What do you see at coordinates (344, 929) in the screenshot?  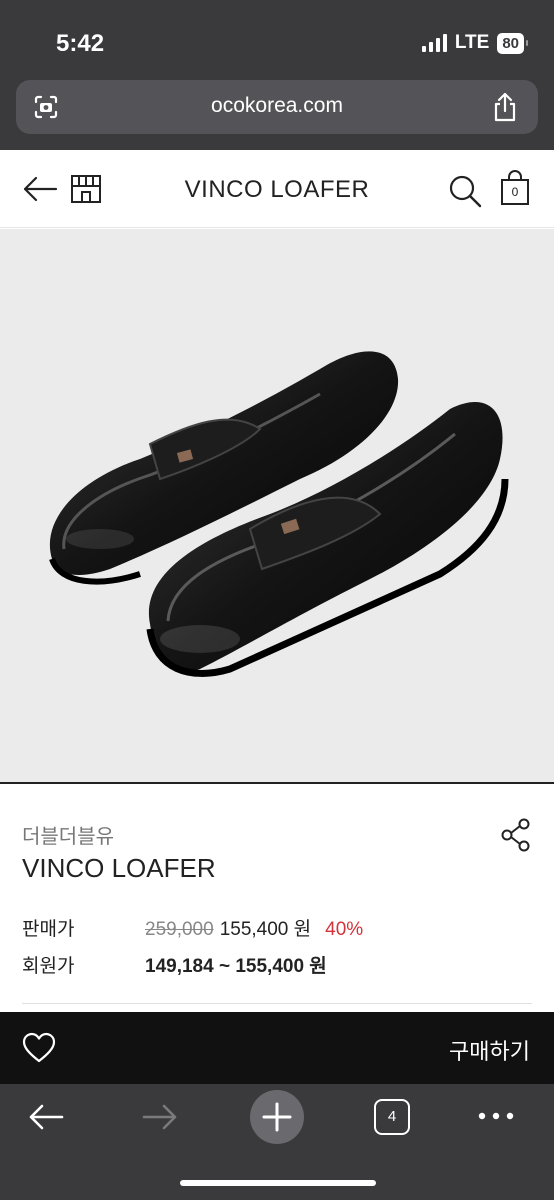 I see `discount-rate: 40%` at bounding box center [344, 929].